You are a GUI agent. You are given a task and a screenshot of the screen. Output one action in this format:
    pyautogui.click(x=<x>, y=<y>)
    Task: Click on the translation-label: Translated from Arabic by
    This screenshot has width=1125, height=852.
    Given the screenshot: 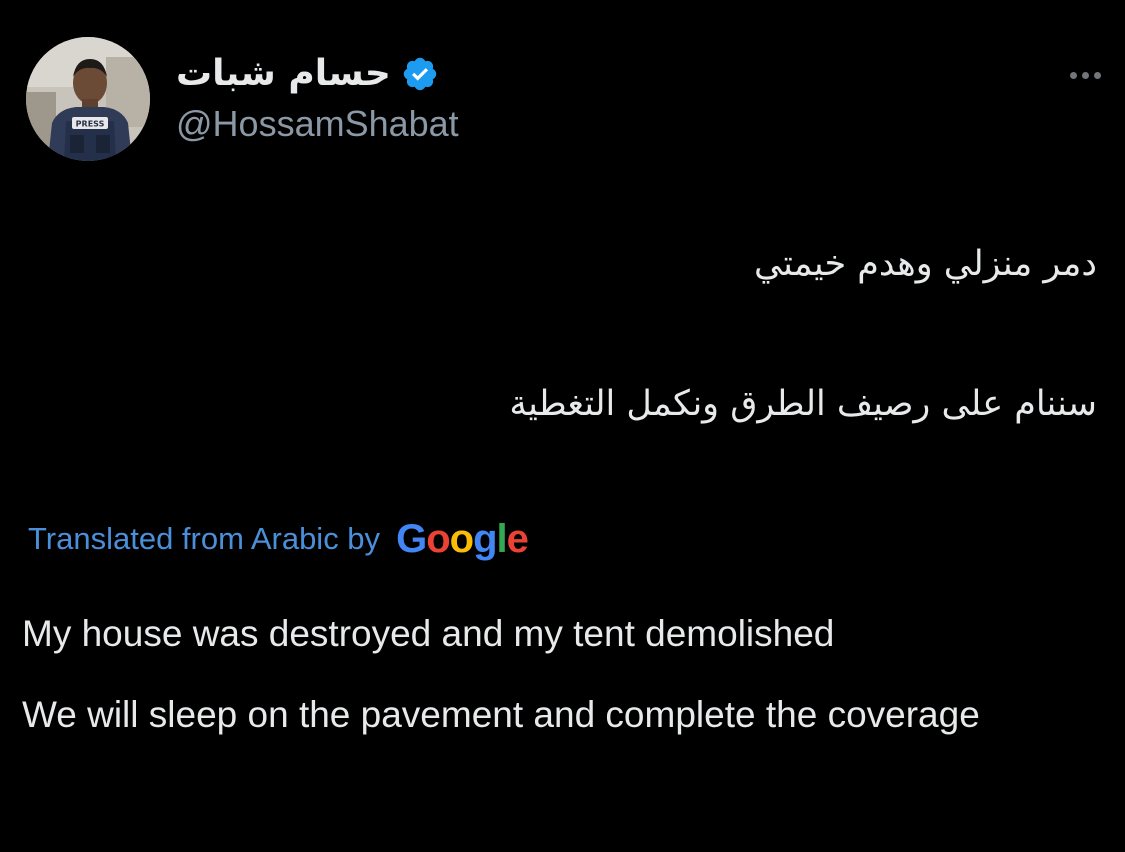 What is the action you would take?
    pyautogui.click(x=204, y=539)
    